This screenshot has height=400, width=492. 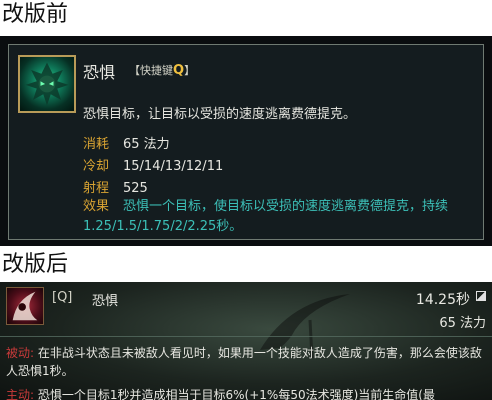 What do you see at coordinates (96, 188) in the screenshot?
I see `stat-key: 射程` at bounding box center [96, 188].